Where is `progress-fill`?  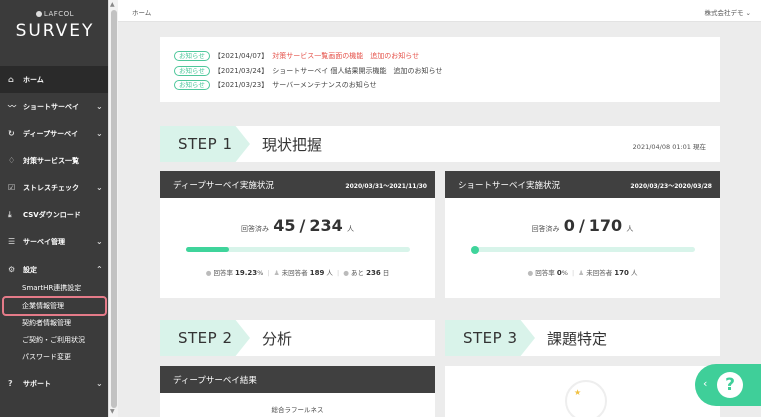
progress-fill is located at coordinates (208, 249).